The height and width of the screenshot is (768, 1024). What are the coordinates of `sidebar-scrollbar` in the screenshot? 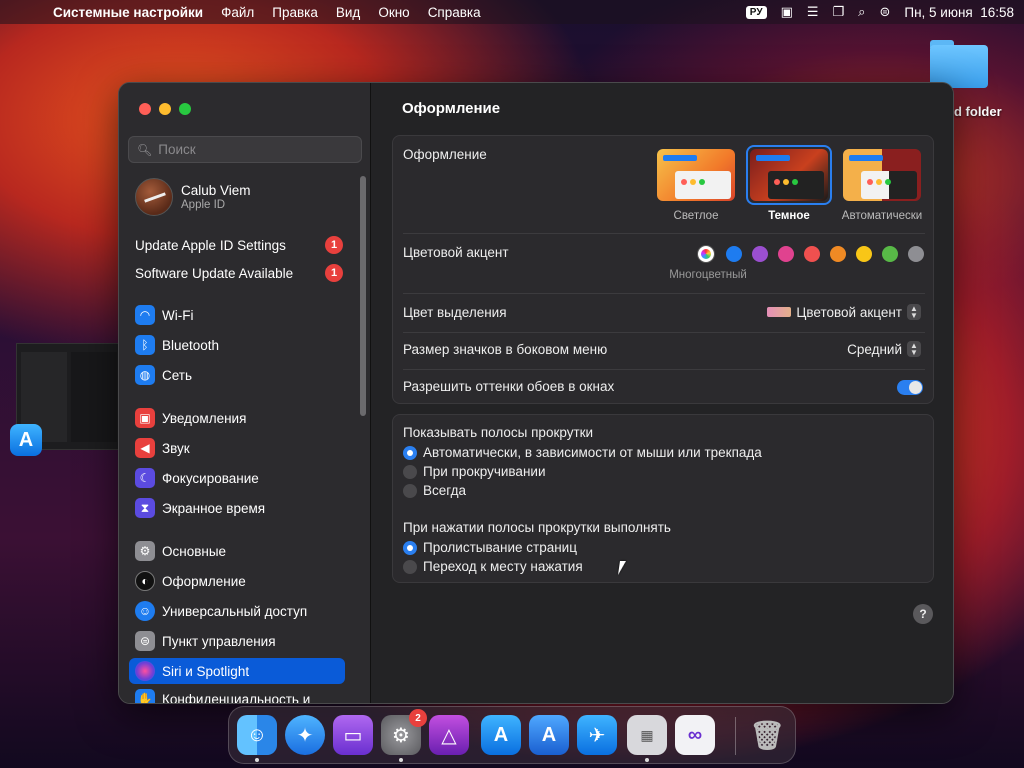 It's located at (363, 296).